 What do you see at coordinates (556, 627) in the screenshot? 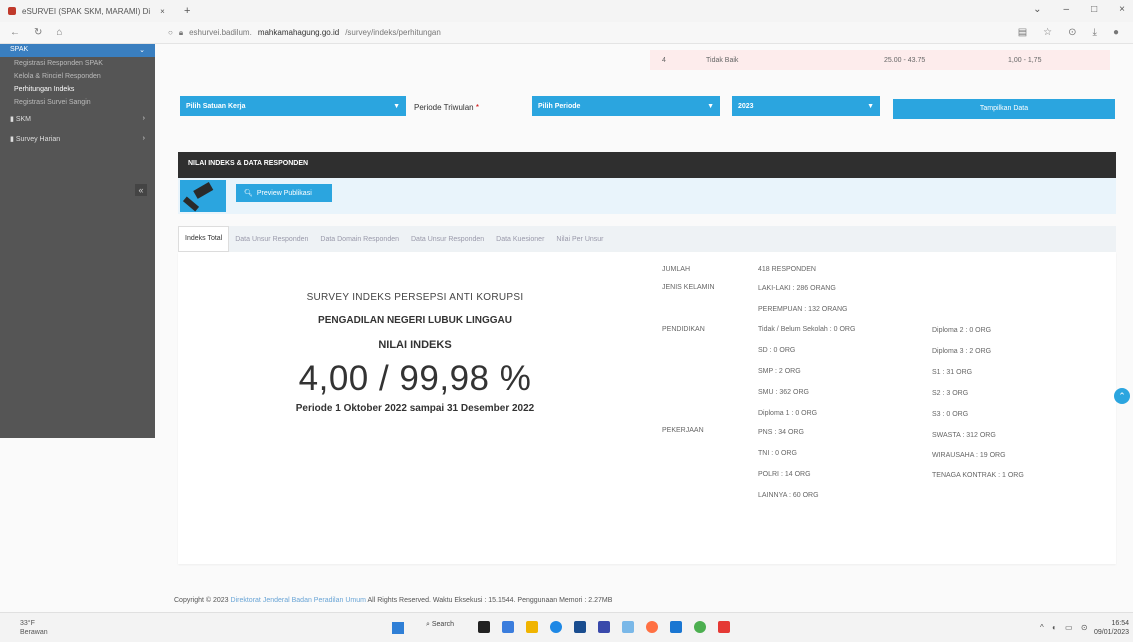
I see `edge-icon` at bounding box center [556, 627].